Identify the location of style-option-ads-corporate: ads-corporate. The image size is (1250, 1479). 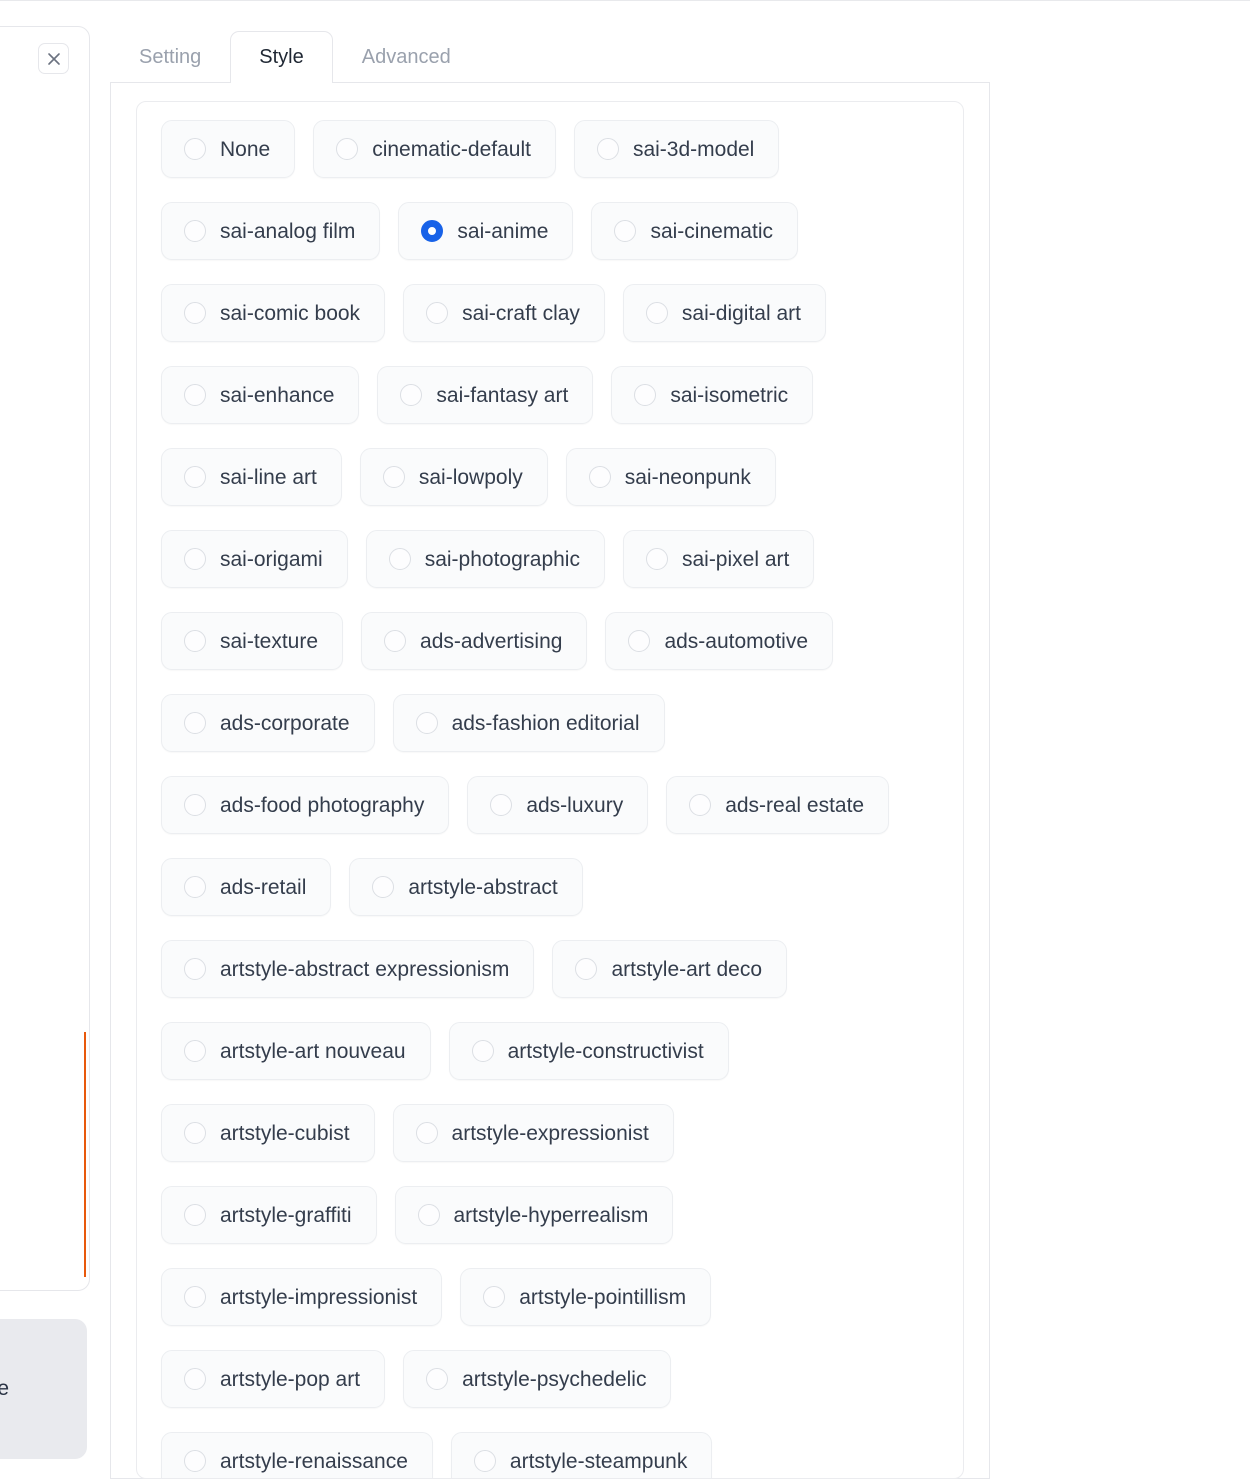
(268, 723).